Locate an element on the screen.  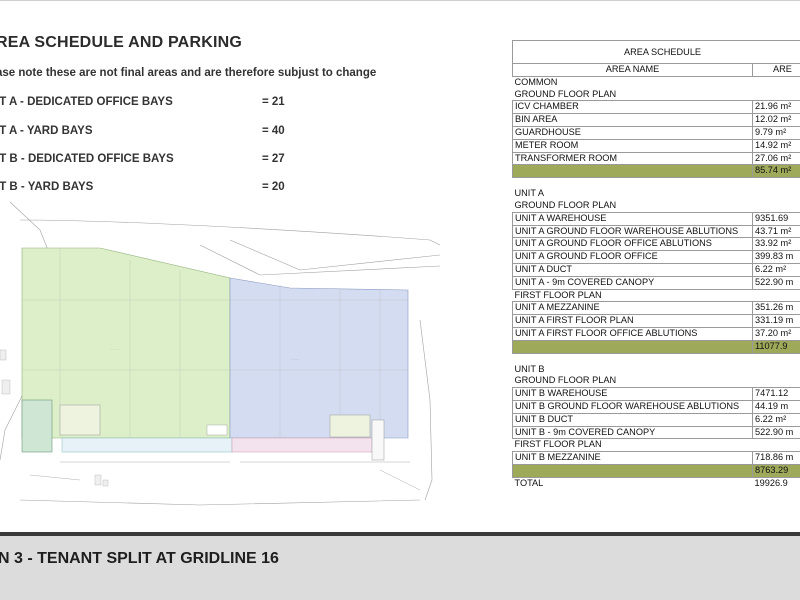
table-row: ICV CHAMBER 21.96 m² is located at coordinates (656, 107).